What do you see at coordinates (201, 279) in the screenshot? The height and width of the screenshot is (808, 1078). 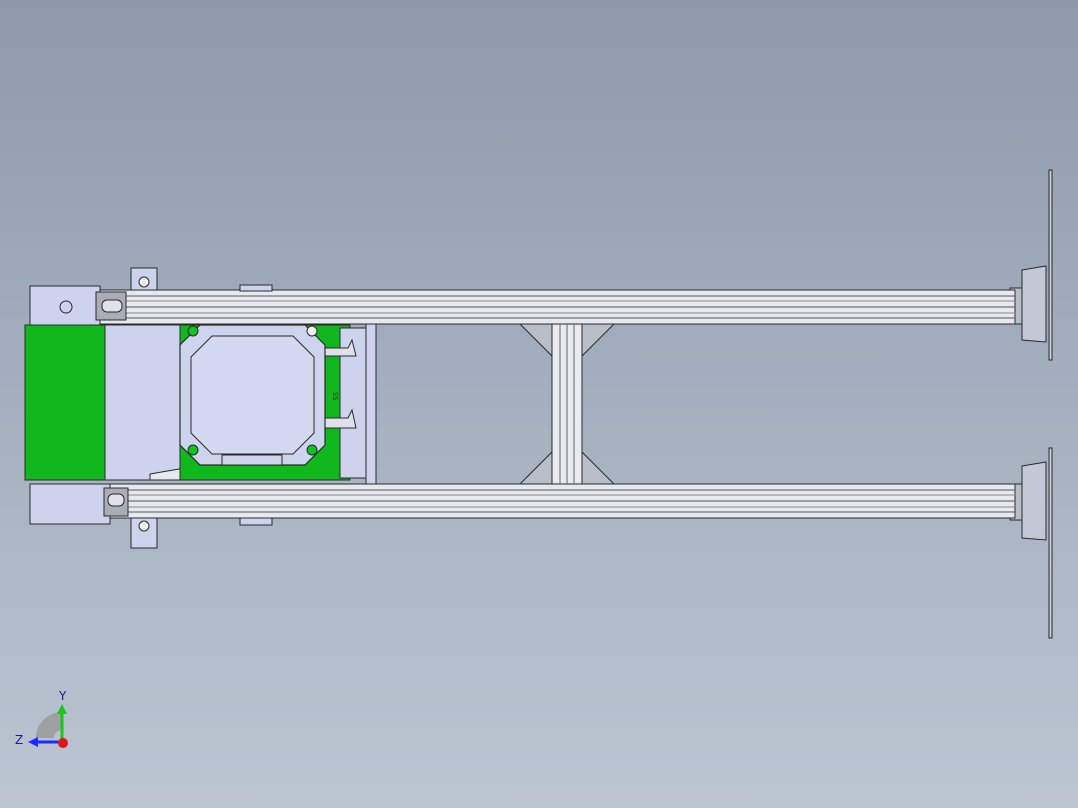 I see `clamp-top` at bounding box center [201, 279].